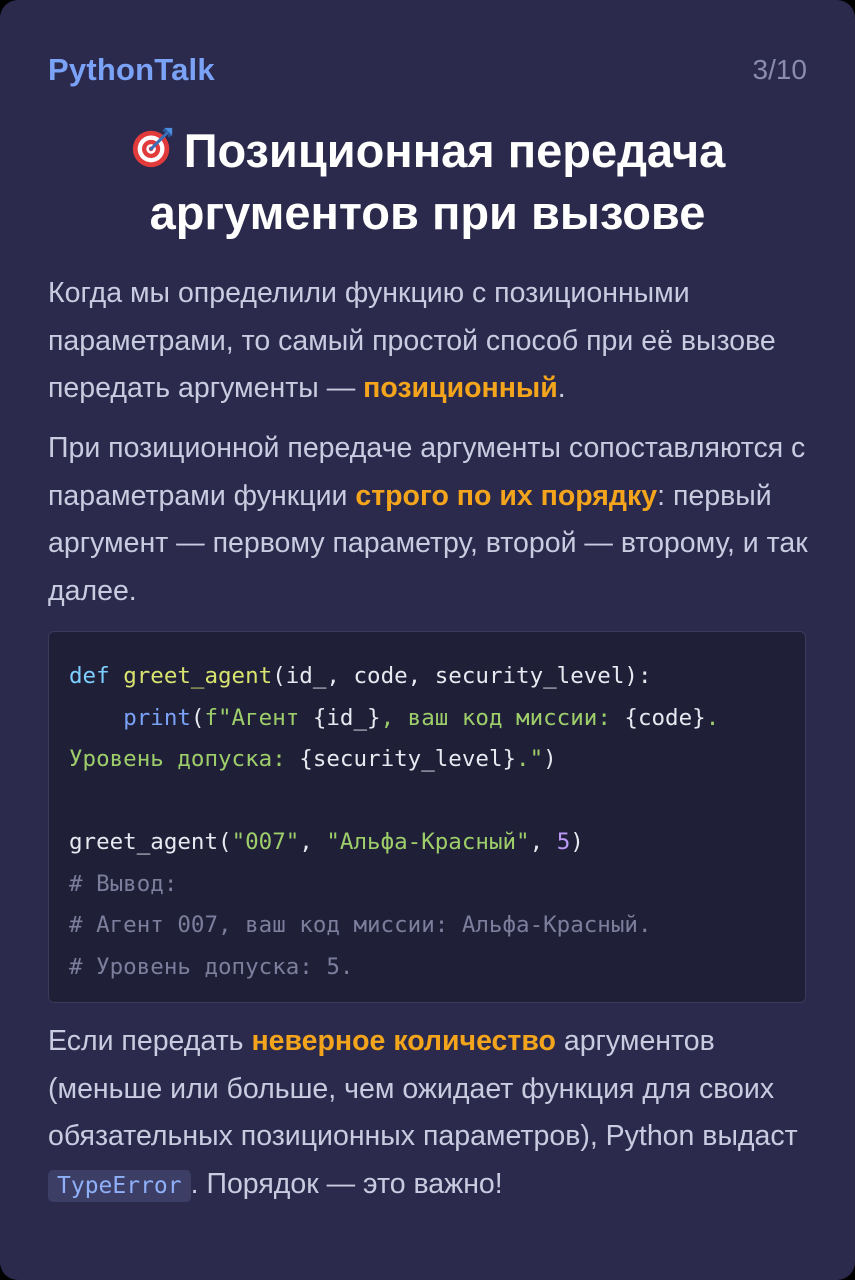 The image size is (855, 1280). Describe the element at coordinates (403, 1041) in the screenshot. I see `highlight-wrong-count: неверное количество` at that location.